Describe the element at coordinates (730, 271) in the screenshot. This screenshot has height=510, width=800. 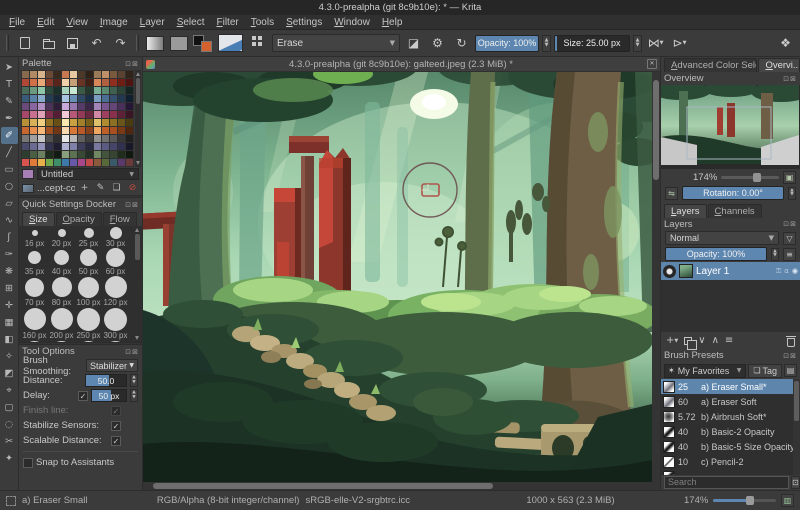
I see `layer-row: Layer 1 ⚿ α ◉` at that location.